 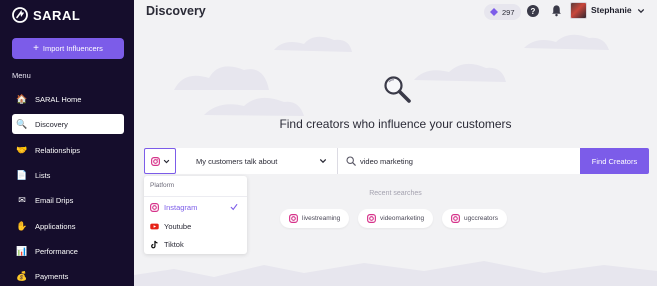 What do you see at coordinates (55, 226) in the screenshot?
I see `sidebar-item-label: Applications` at bounding box center [55, 226].